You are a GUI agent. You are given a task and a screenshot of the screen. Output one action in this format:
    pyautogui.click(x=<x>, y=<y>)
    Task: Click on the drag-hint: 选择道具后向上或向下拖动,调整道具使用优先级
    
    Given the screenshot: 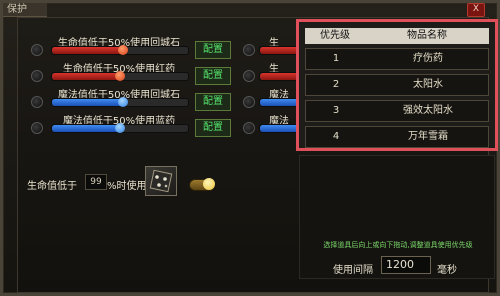 What is the action you would take?
    pyautogui.click(x=398, y=245)
    